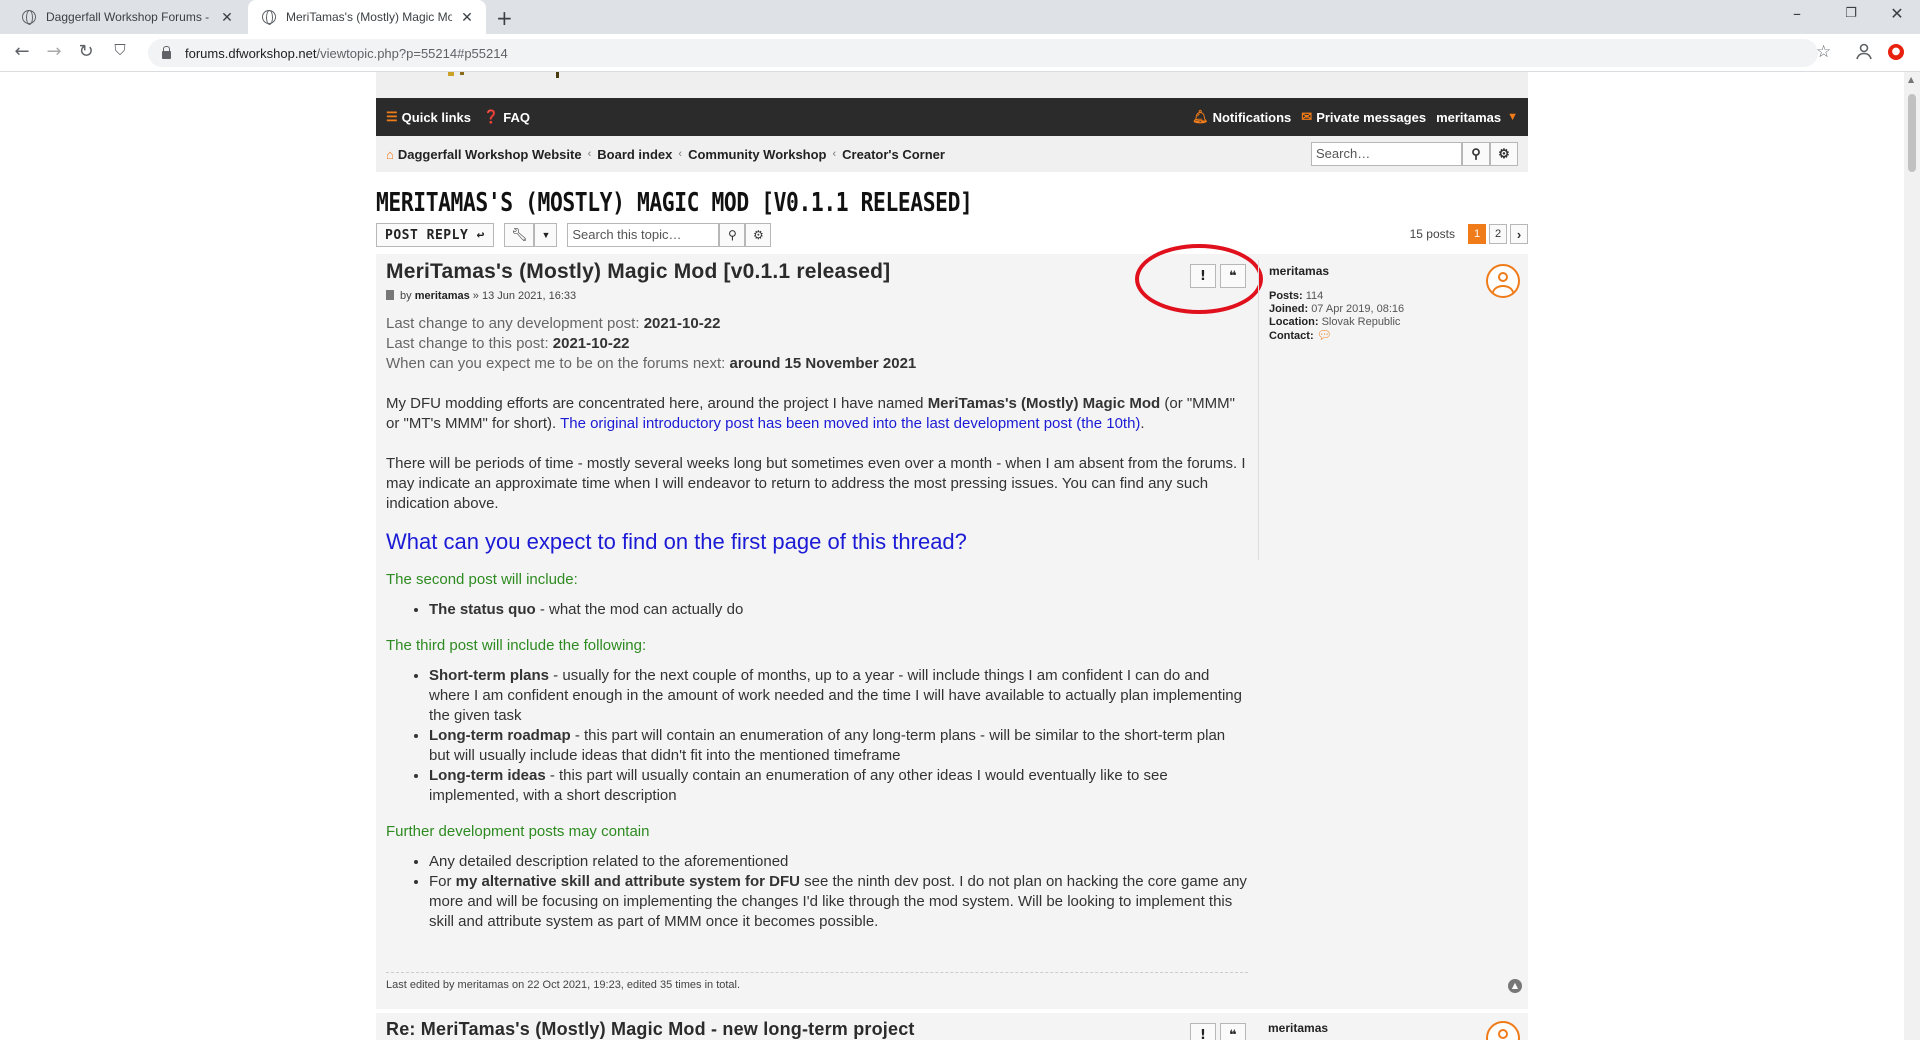  What do you see at coordinates (1203, 1031) in the screenshot?
I see `report-icon: !` at bounding box center [1203, 1031].